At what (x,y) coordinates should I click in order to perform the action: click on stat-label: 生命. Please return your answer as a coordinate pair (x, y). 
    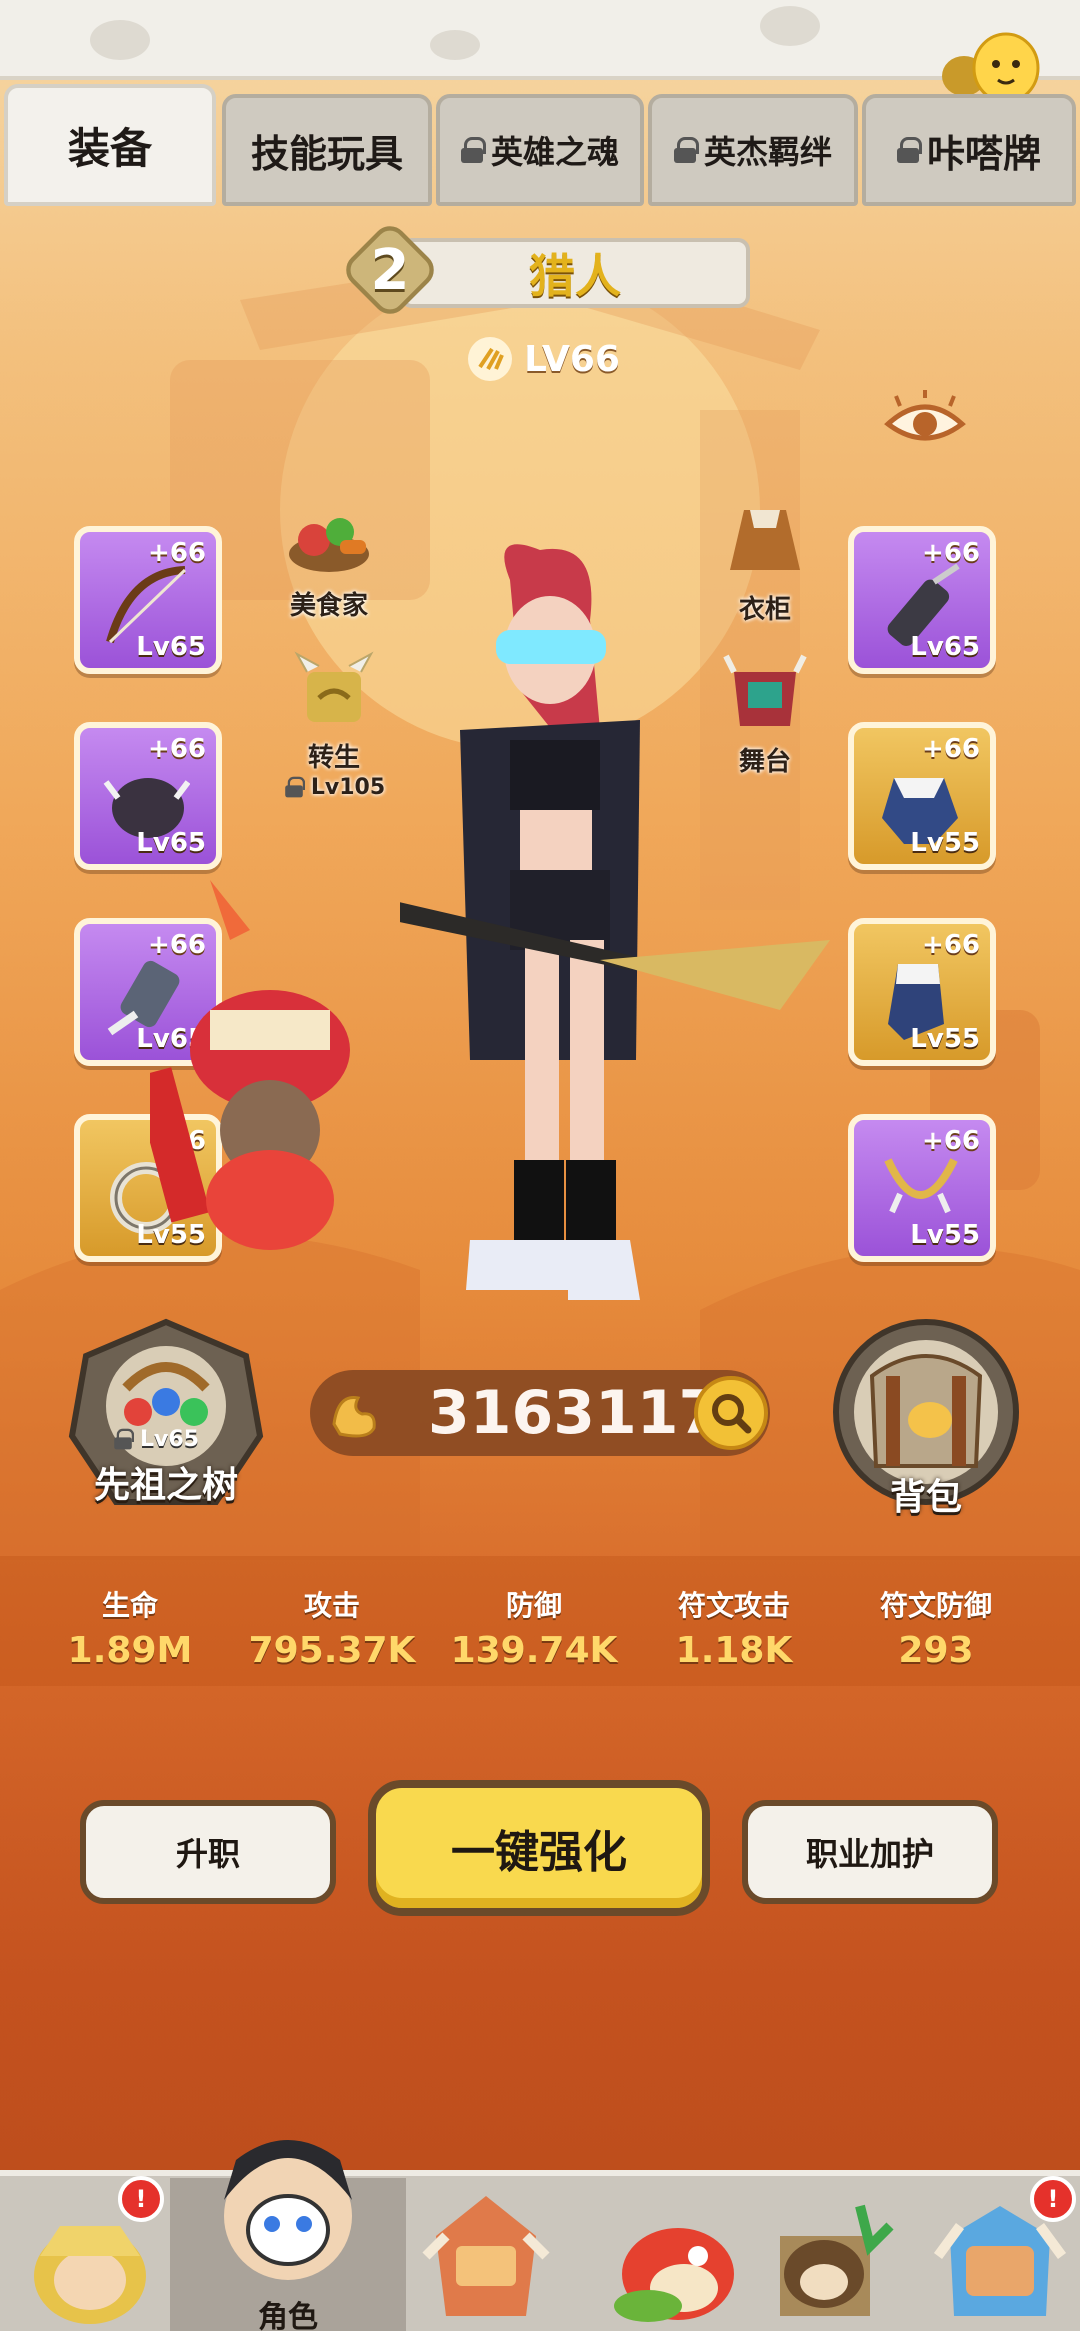
    Looking at the image, I should click on (129, 1605).